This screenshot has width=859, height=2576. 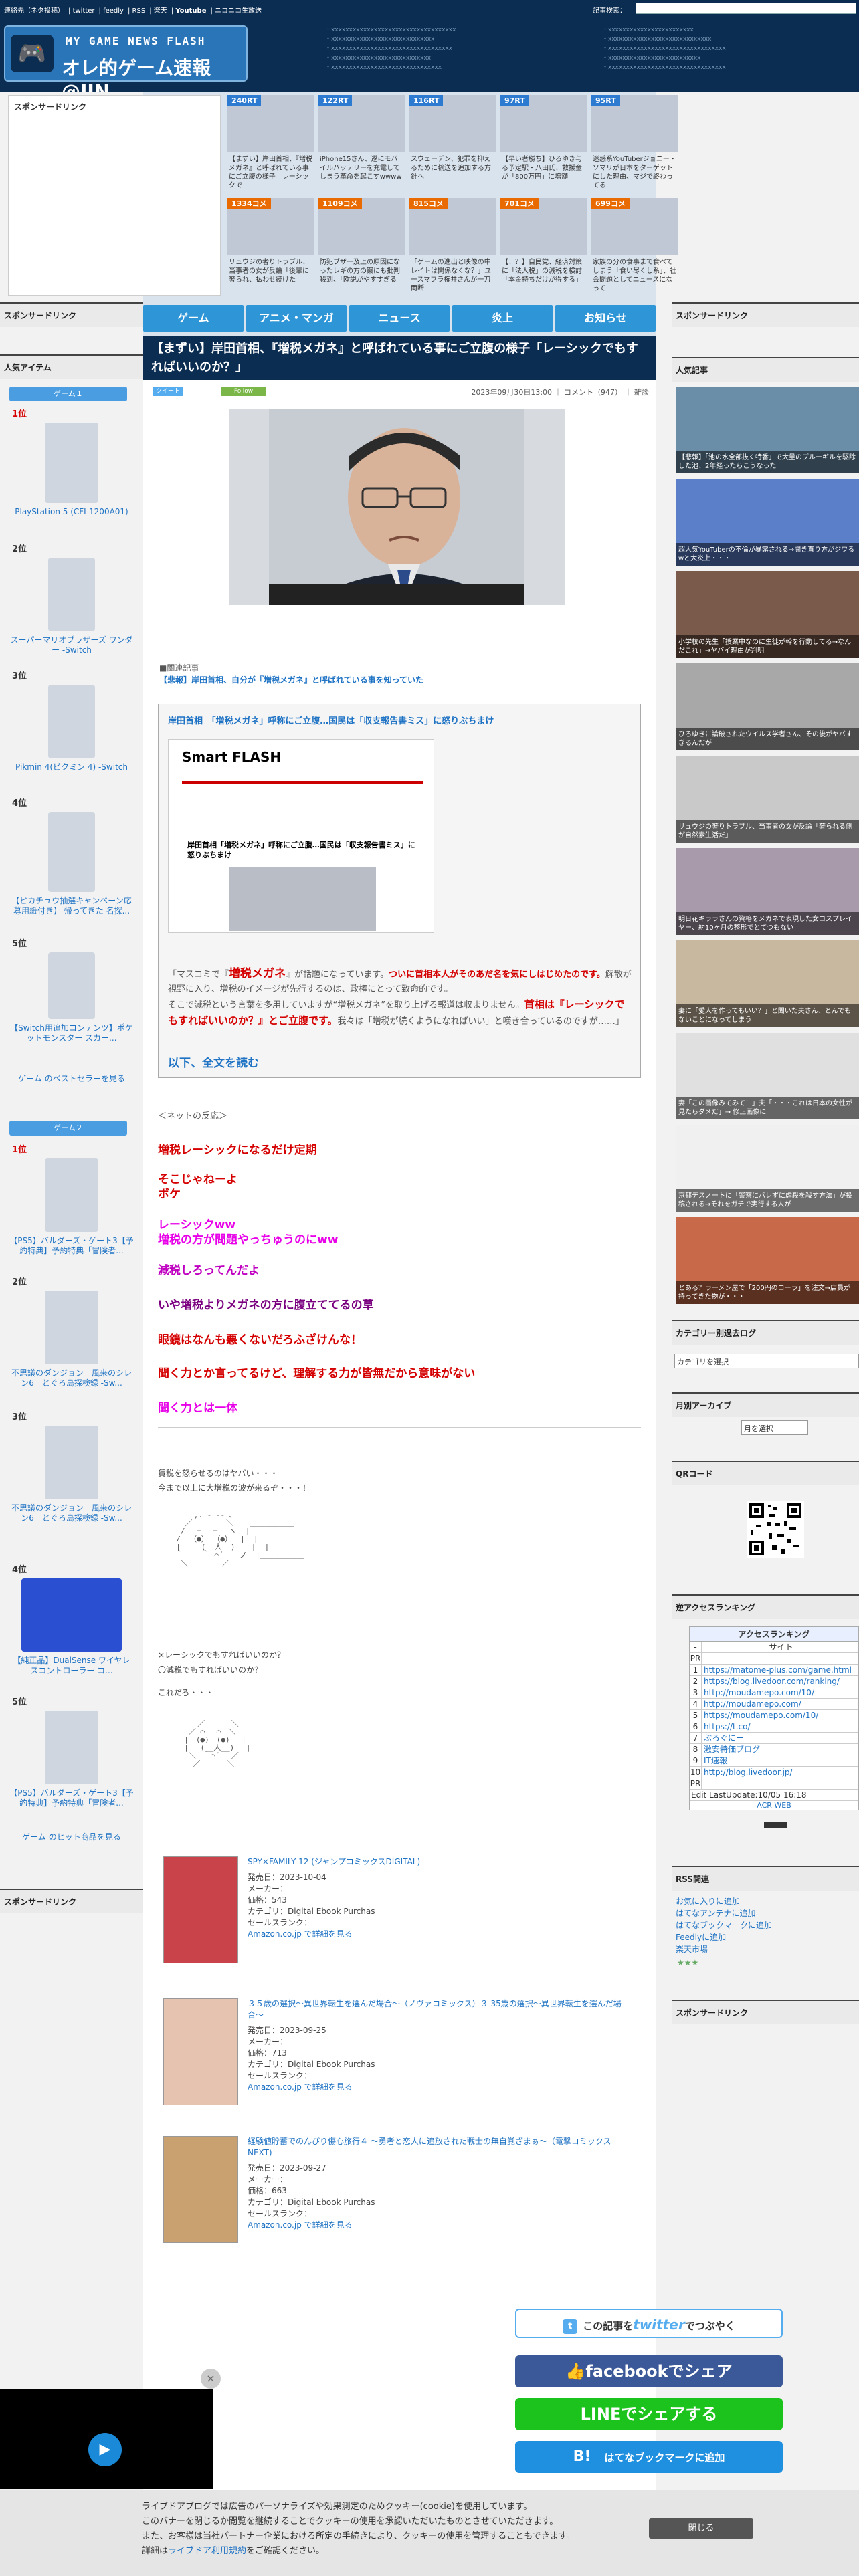 I want to click on rss-link: 楽天市場, so click(x=724, y=1949).